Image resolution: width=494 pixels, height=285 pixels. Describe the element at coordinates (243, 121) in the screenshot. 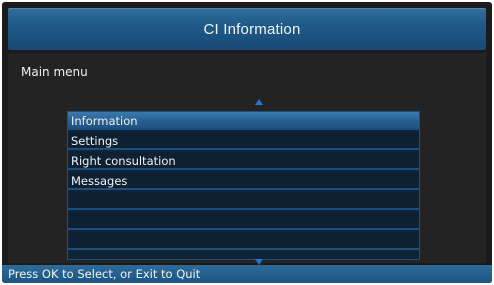

I see `menu-item-information: Information` at that location.